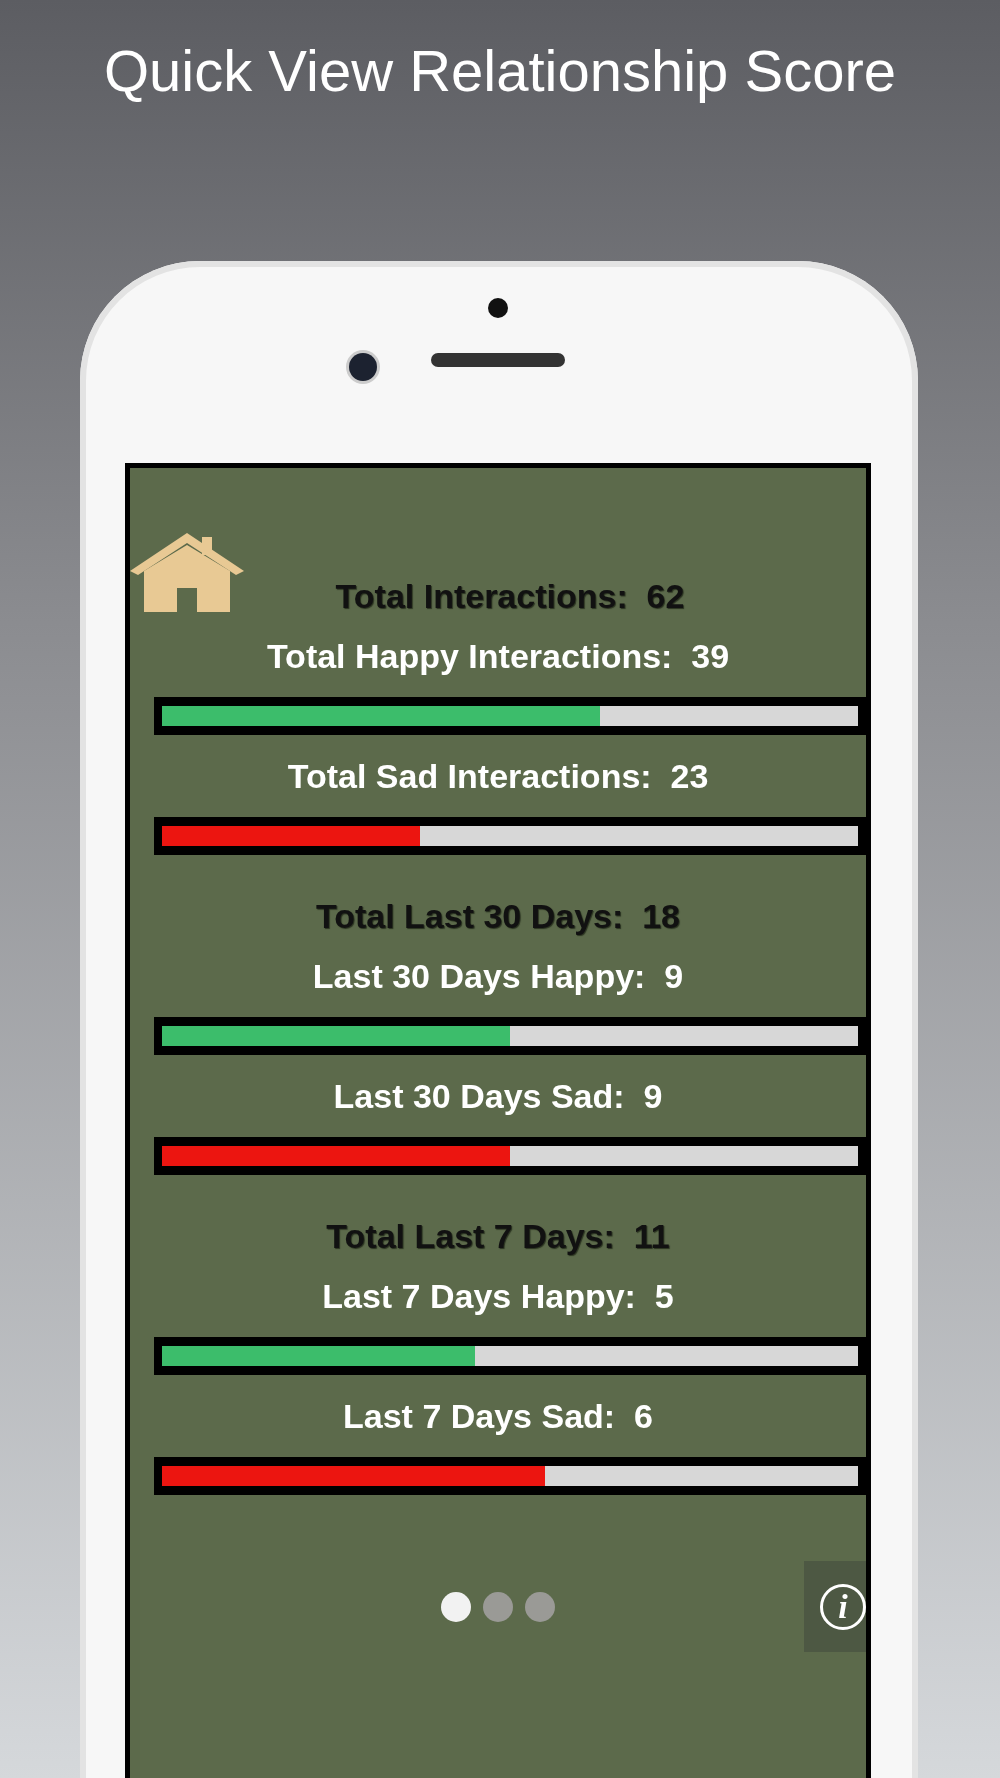  I want to click on stat-label: Last 7 Days Sad: 6, so click(498, 1416).